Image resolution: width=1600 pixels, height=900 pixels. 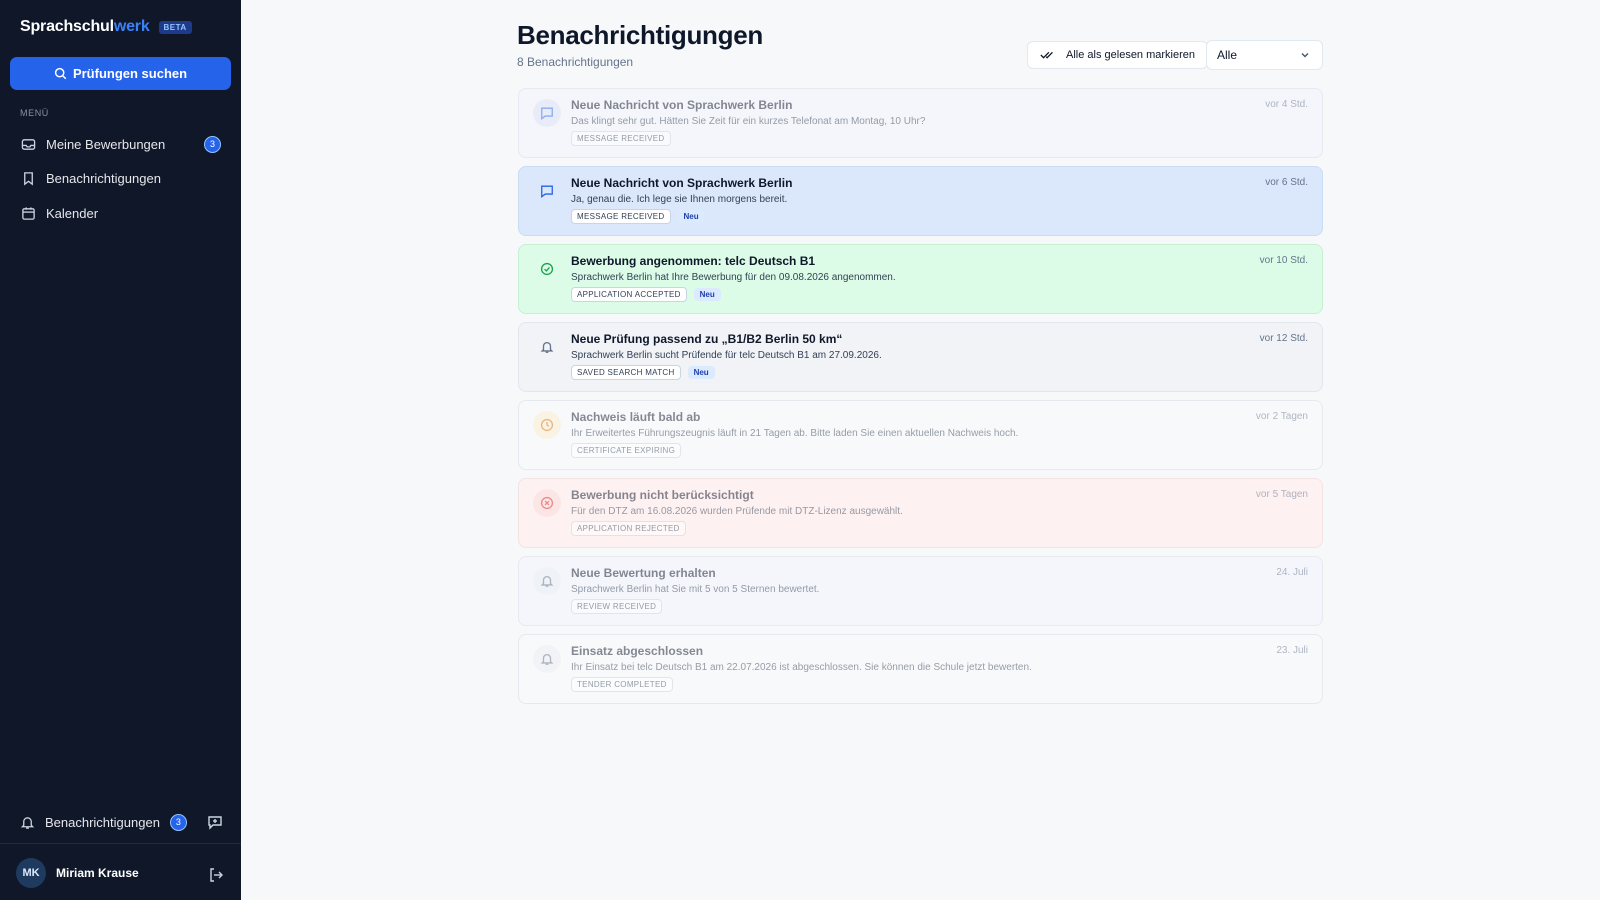 What do you see at coordinates (103, 178) in the screenshot?
I see `sidebar-item-label: Benachrichtigungen` at bounding box center [103, 178].